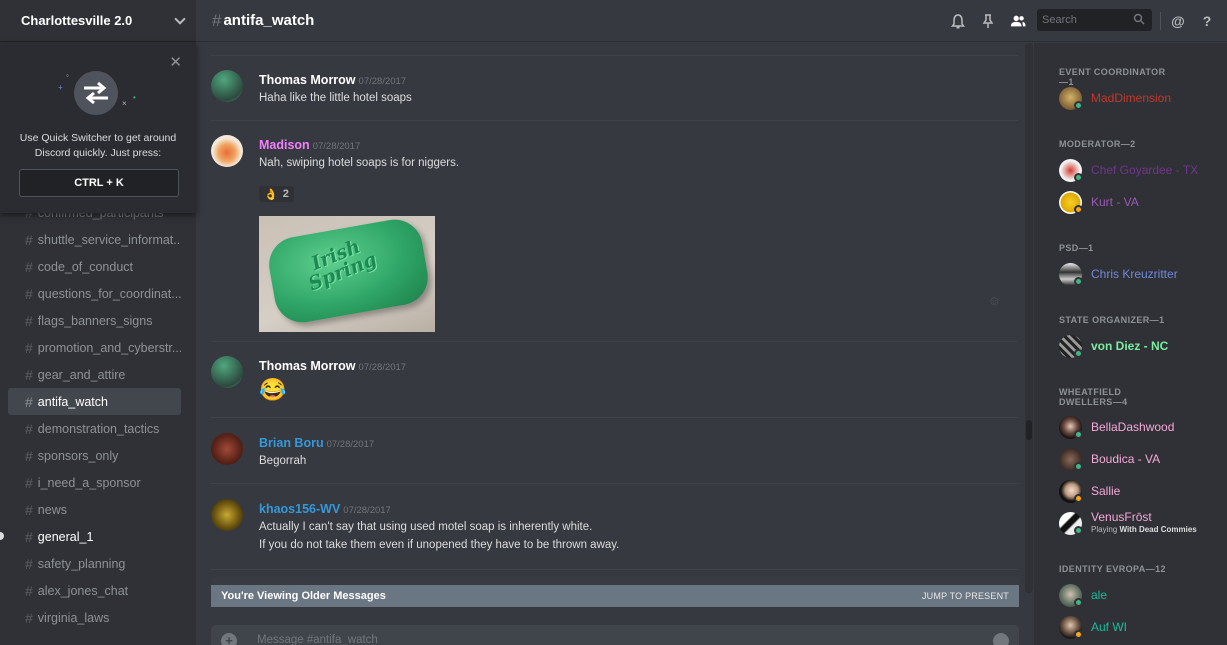  I want to click on search-input: Search, so click(1094, 20).